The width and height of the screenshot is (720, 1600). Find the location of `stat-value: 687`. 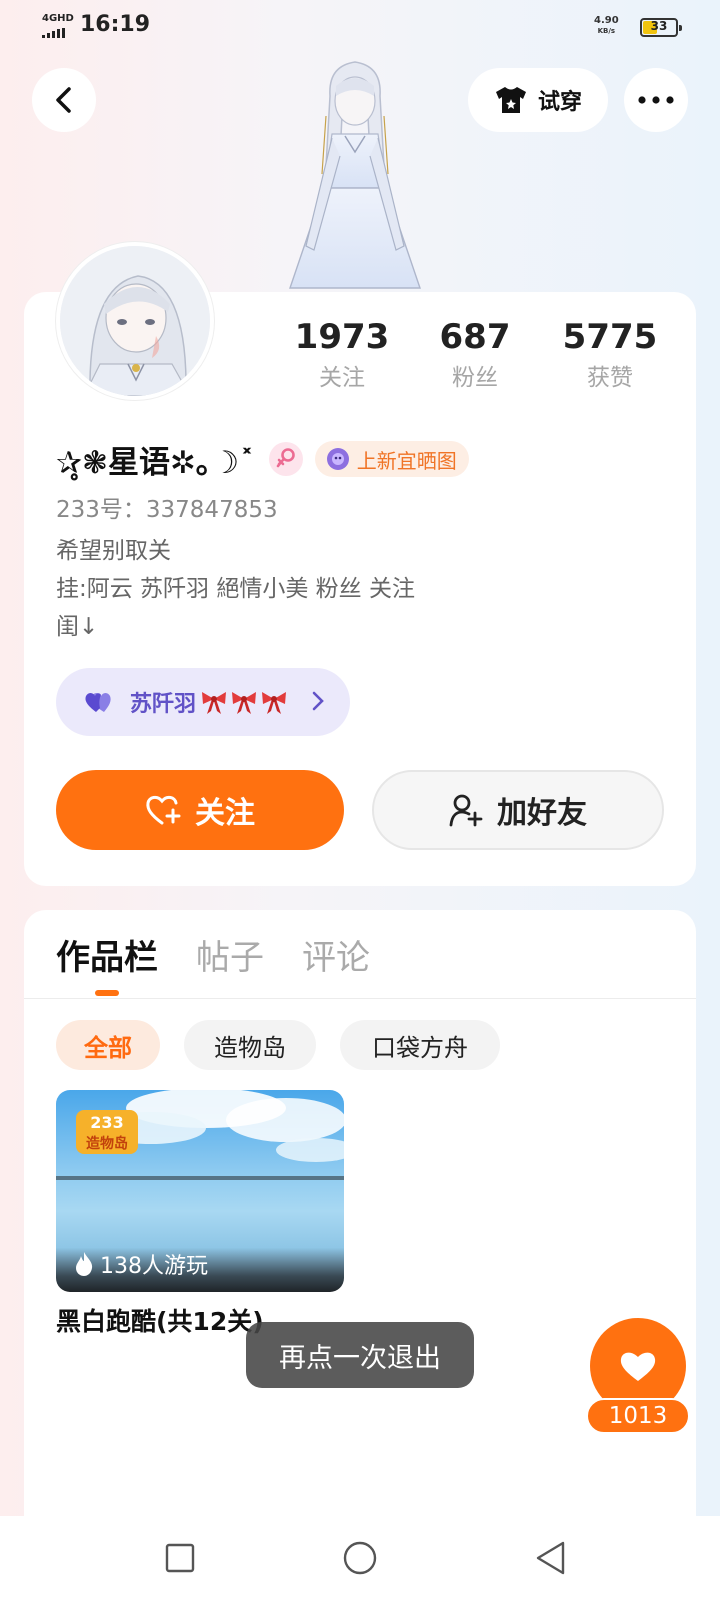

stat-value: 687 is located at coordinates (475, 337).